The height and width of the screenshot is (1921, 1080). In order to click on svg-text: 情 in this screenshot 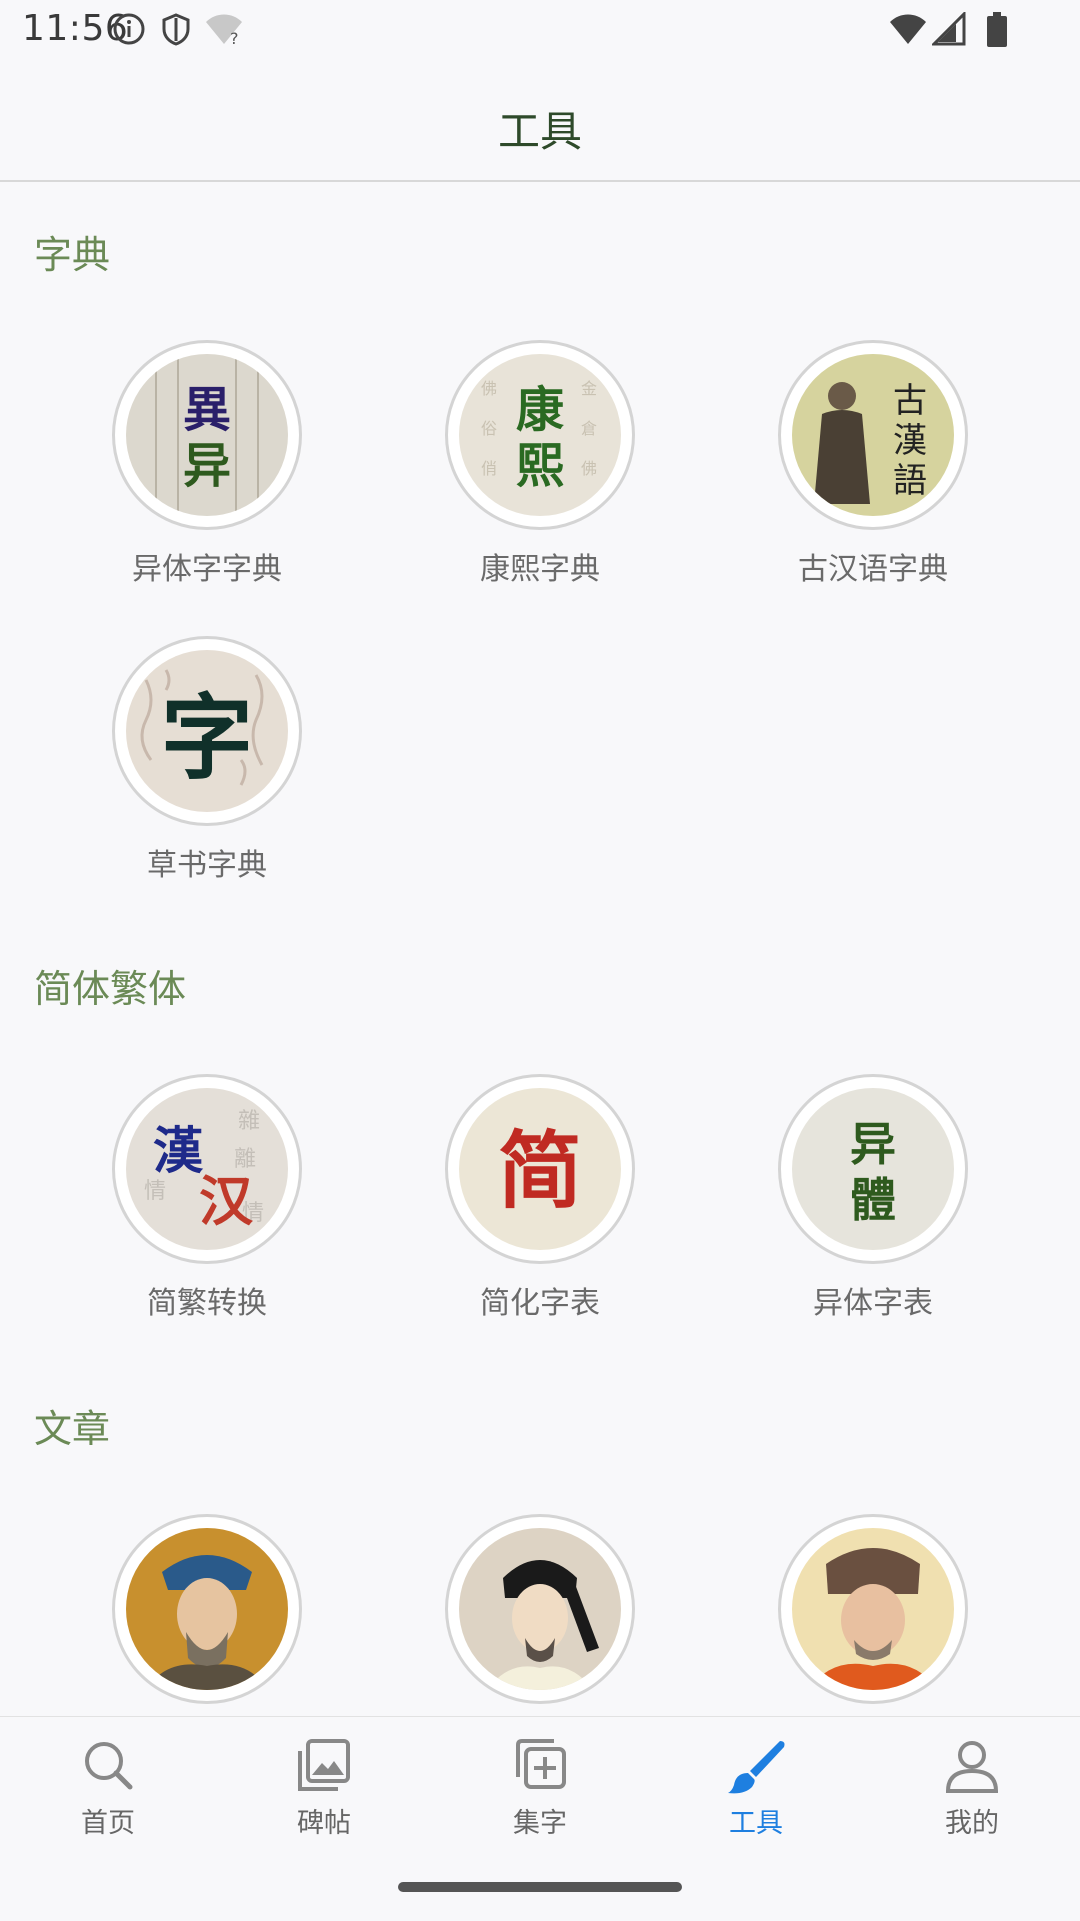, I will do `click(155, 1191)`.